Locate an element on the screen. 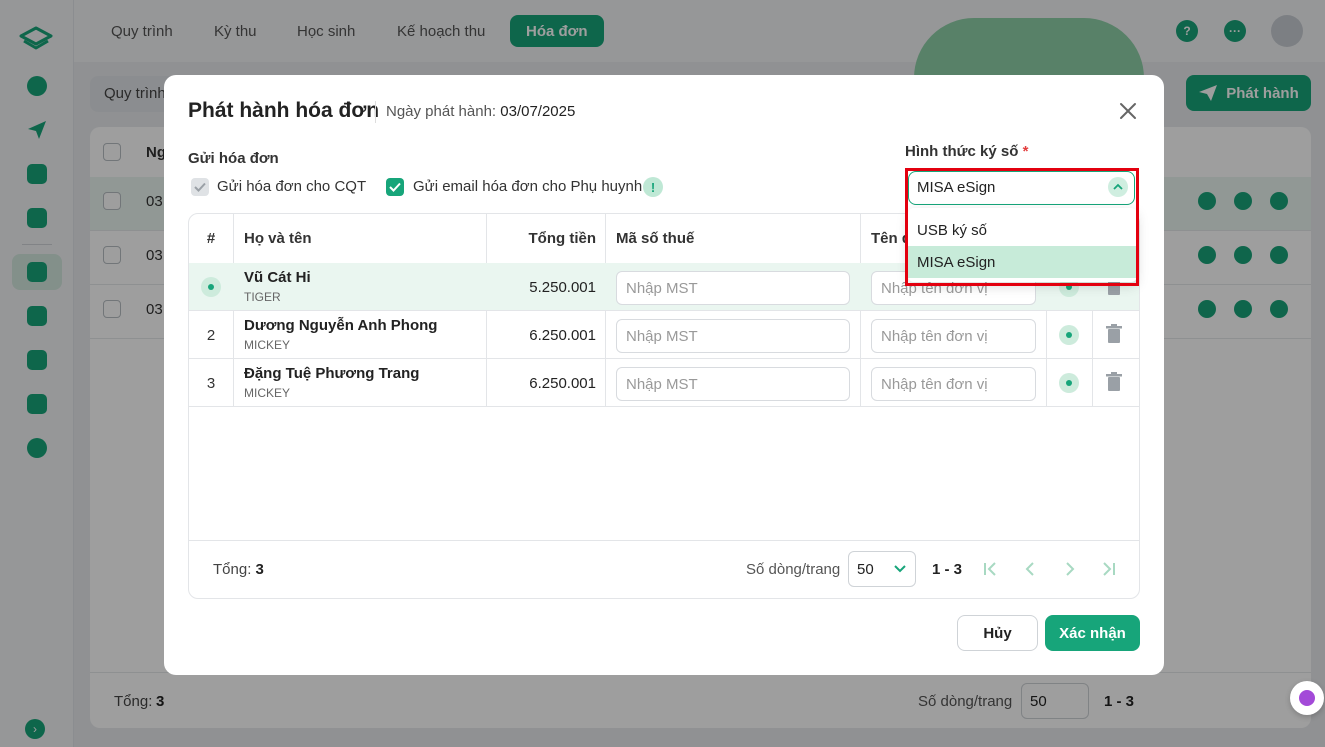 The image size is (1325, 747). ai-assistant-icon is located at coordinates (1307, 698).